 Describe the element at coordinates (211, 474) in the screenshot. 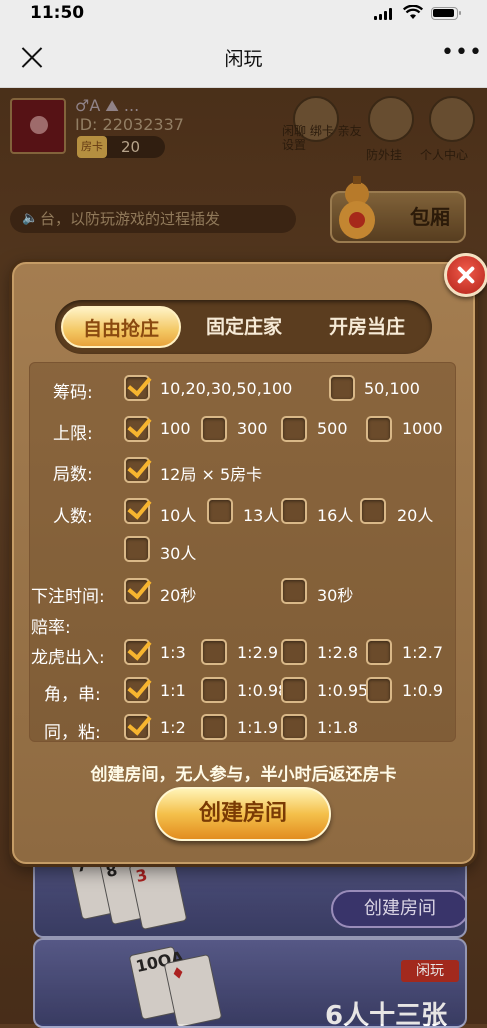

I see `rounds-option-label: 12局 × 5房卡` at that location.